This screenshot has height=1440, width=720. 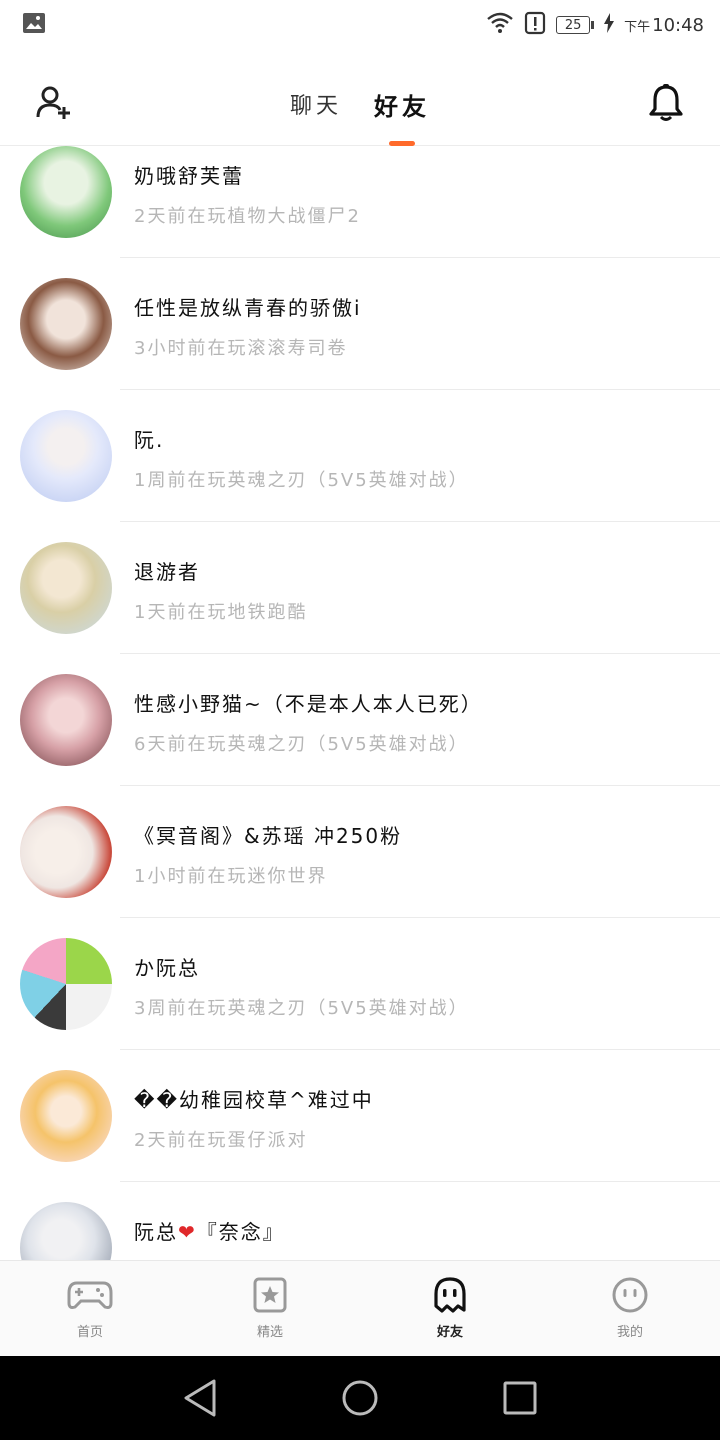 I want to click on top-header: 聊天 好友, so click(x=360, y=98).